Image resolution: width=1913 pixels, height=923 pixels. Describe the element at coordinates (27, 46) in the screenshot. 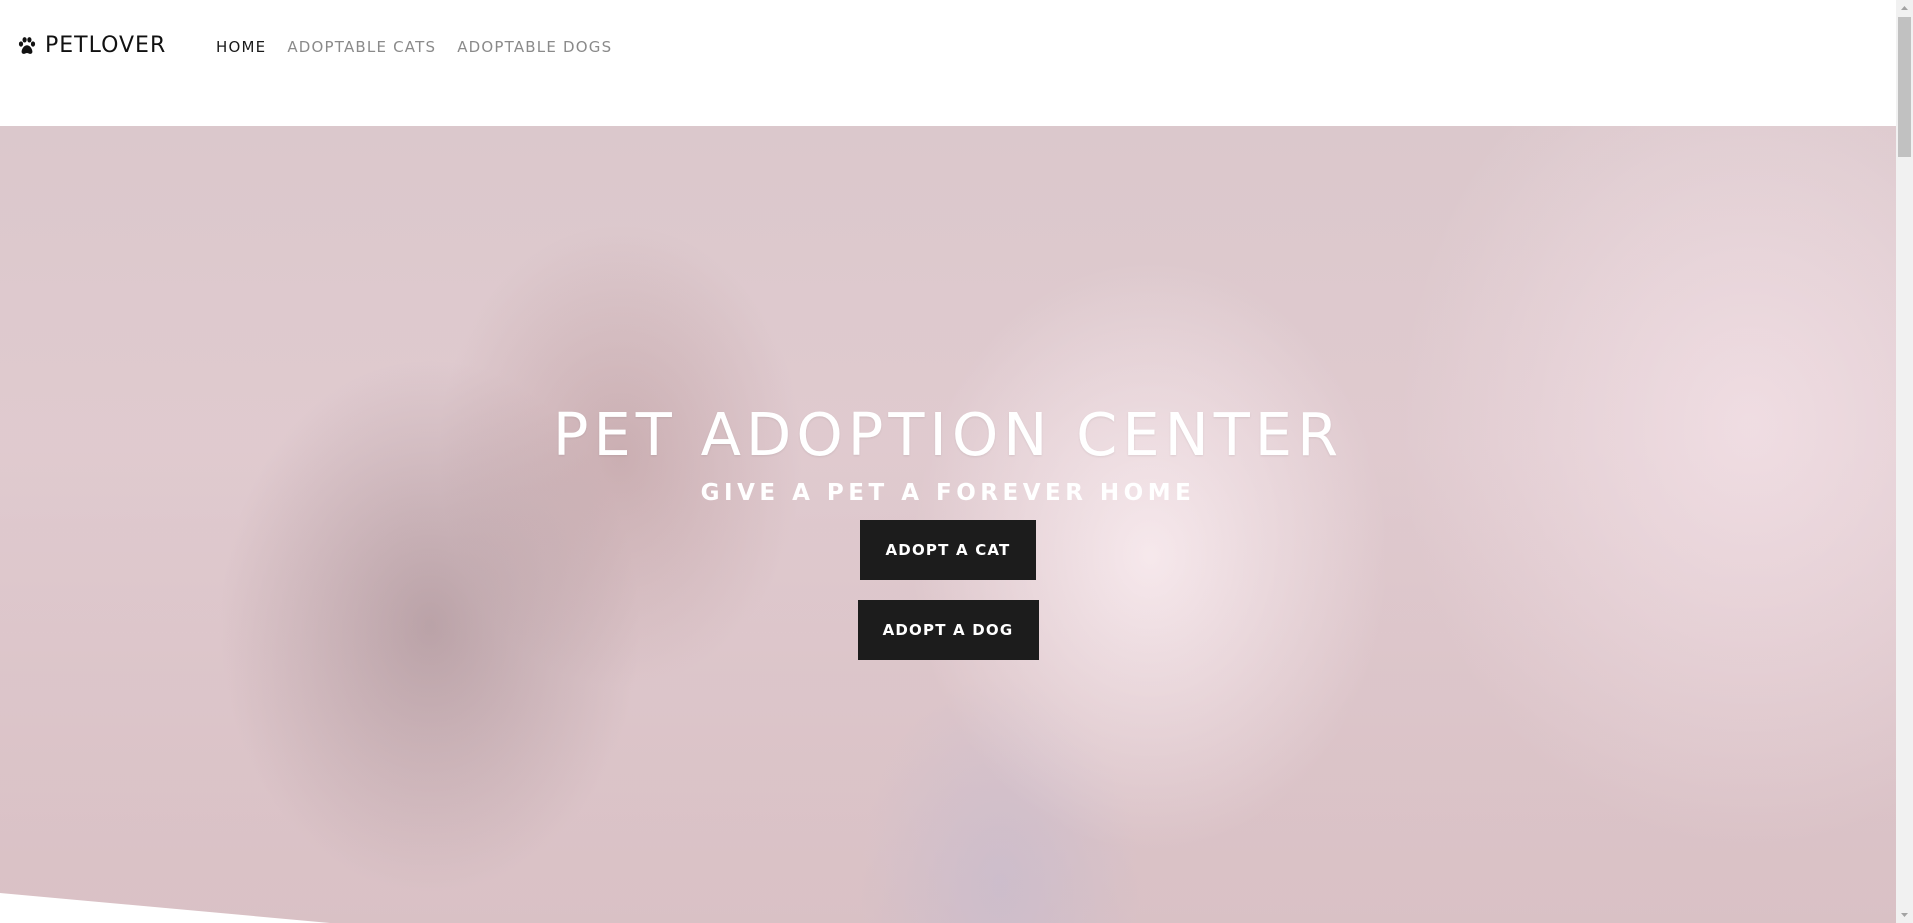

I see `paw-icon` at that location.